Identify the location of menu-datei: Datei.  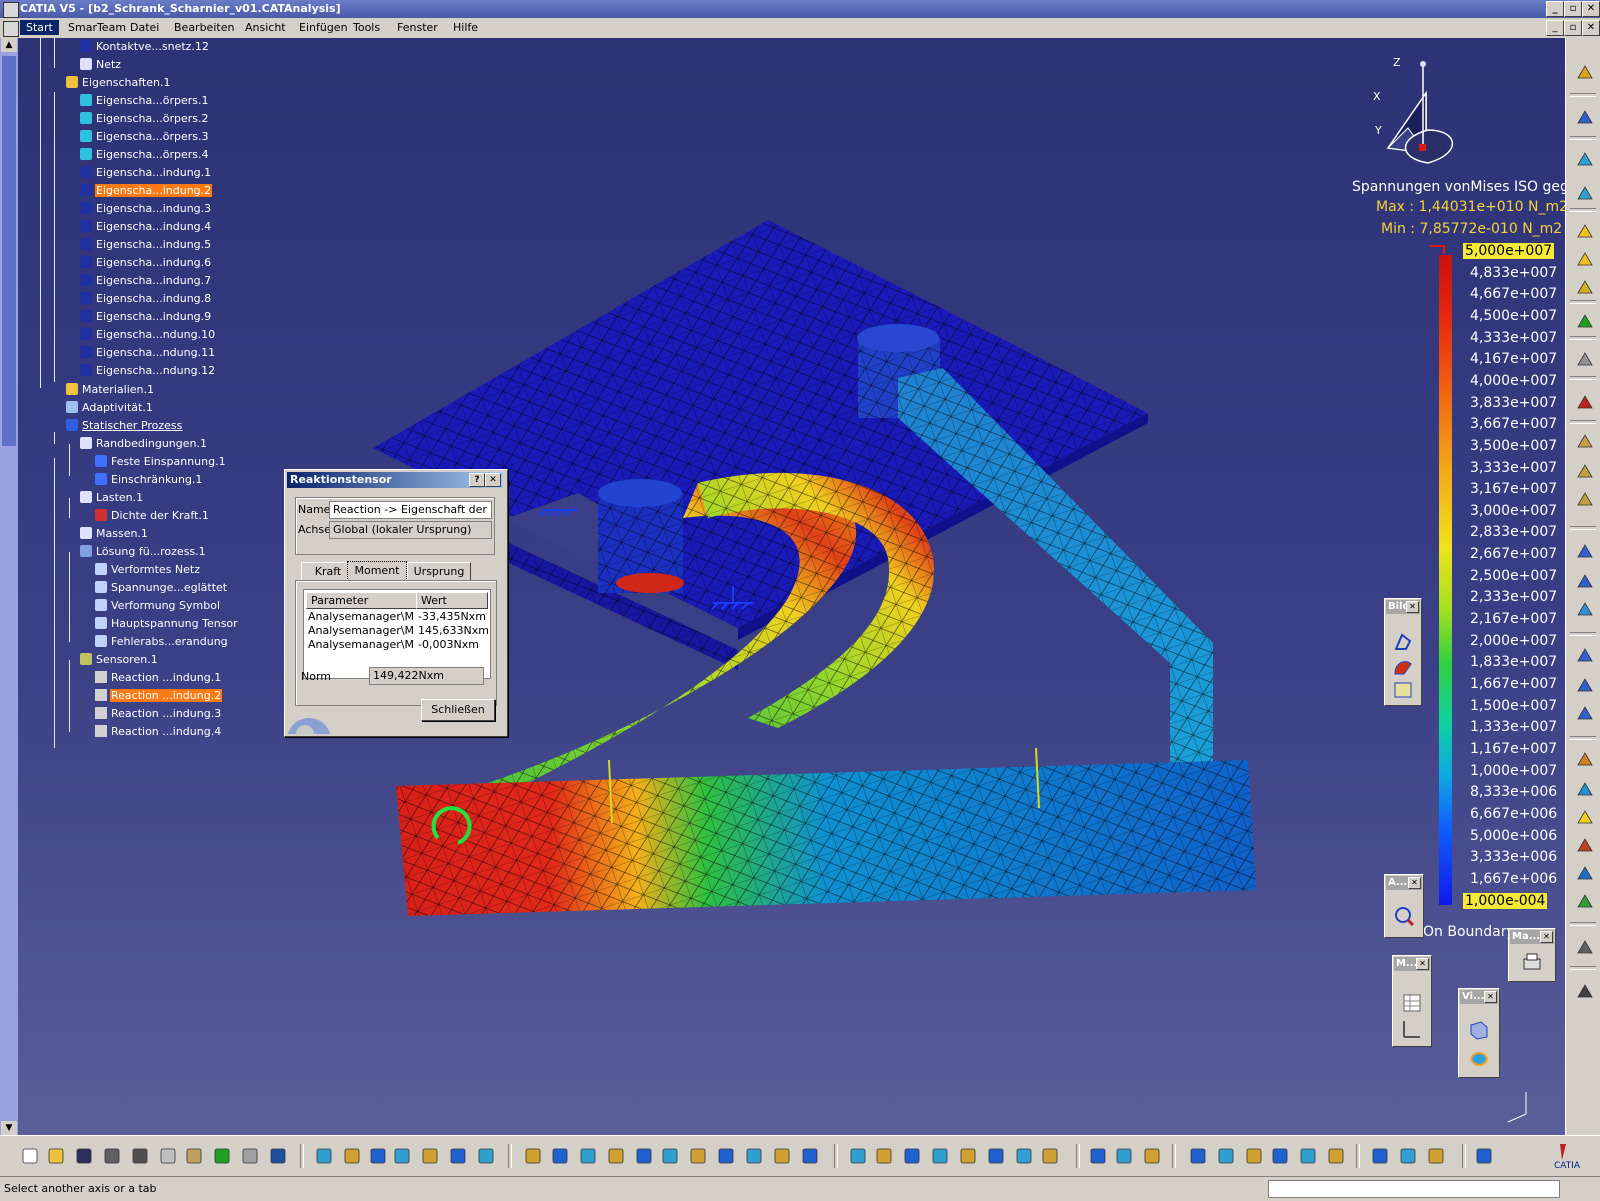
(144, 27).